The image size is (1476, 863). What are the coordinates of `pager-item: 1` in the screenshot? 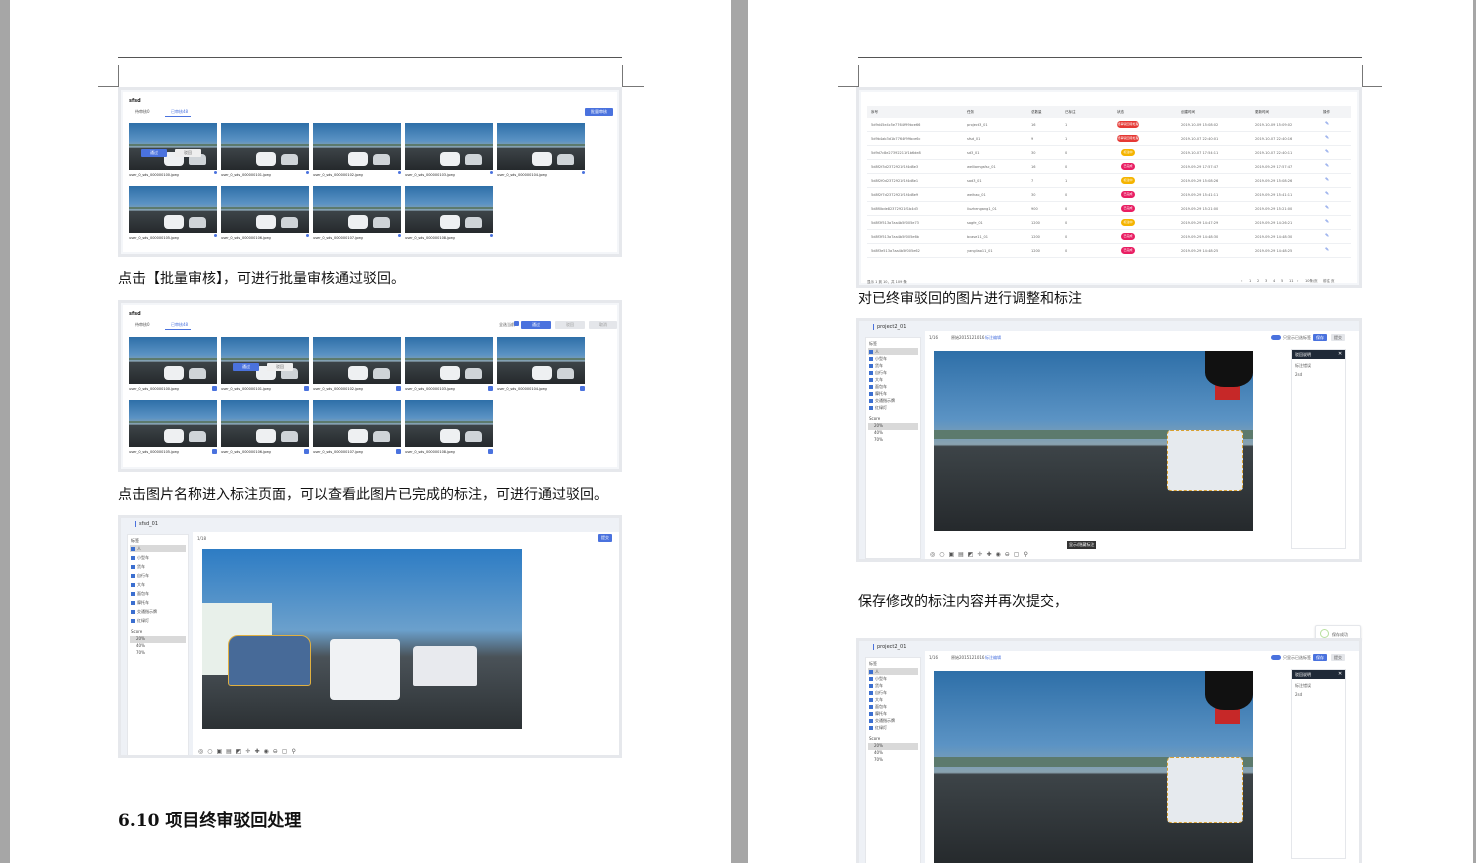 It's located at (1250, 281).